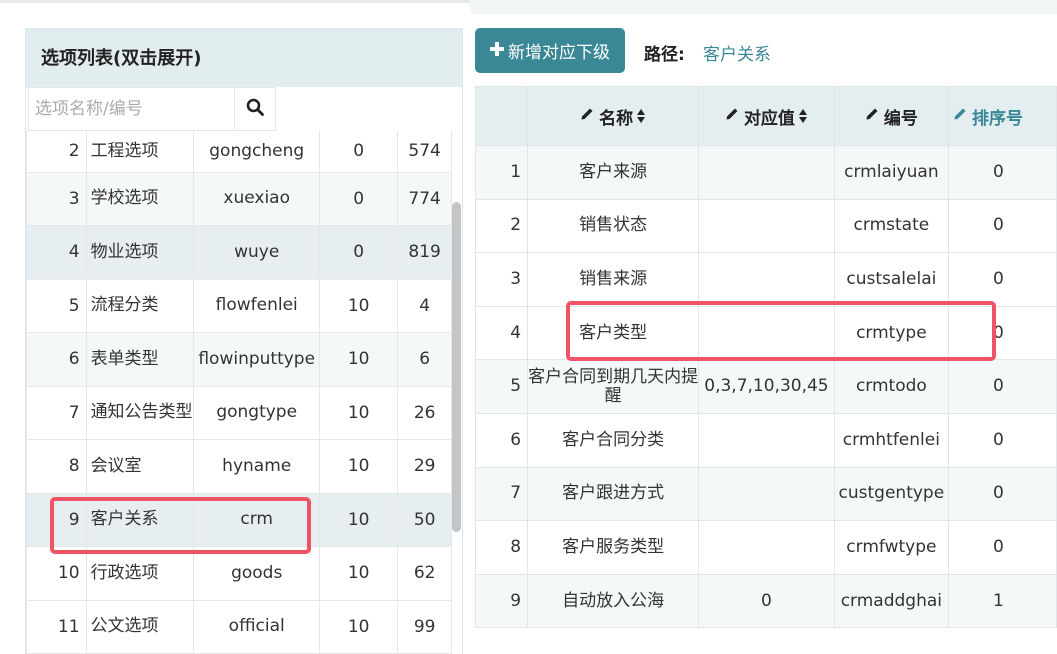 This screenshot has width=1057, height=654. Describe the element at coordinates (257, 198) in the screenshot. I see `option-code: xuexiao` at that location.